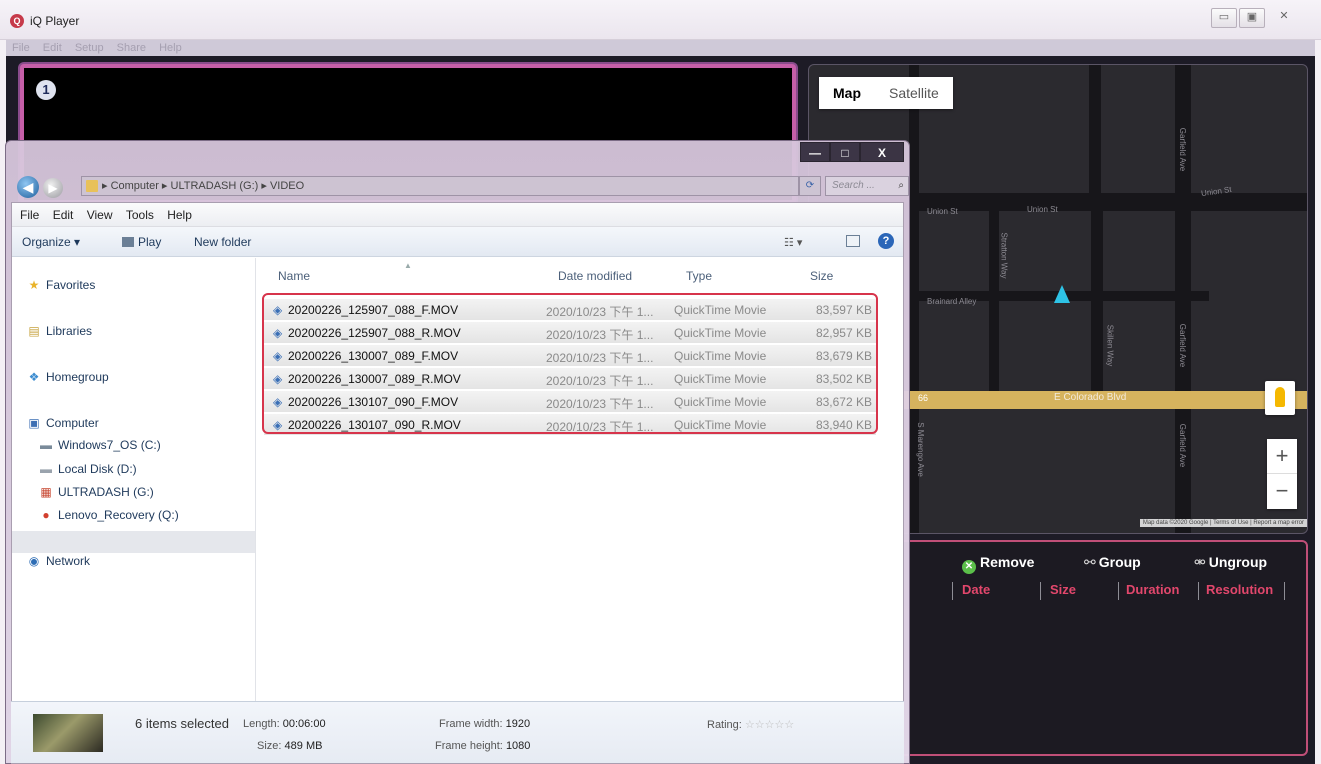  Describe the element at coordinates (847, 93) in the screenshot. I see `map-button: Map` at that location.